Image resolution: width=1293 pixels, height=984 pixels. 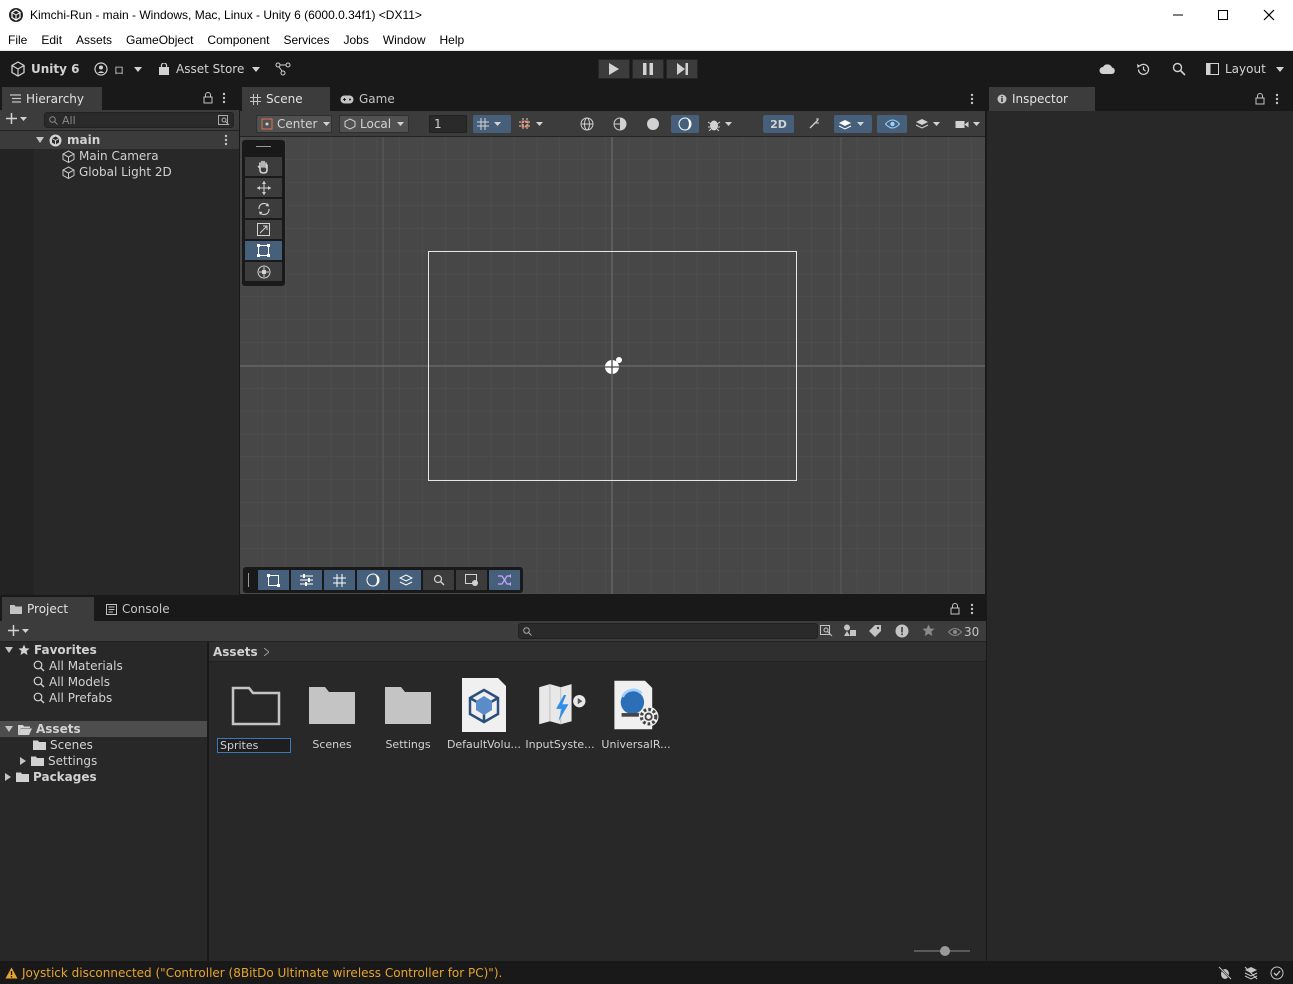 I want to click on shuffle-button, so click(x=504, y=580).